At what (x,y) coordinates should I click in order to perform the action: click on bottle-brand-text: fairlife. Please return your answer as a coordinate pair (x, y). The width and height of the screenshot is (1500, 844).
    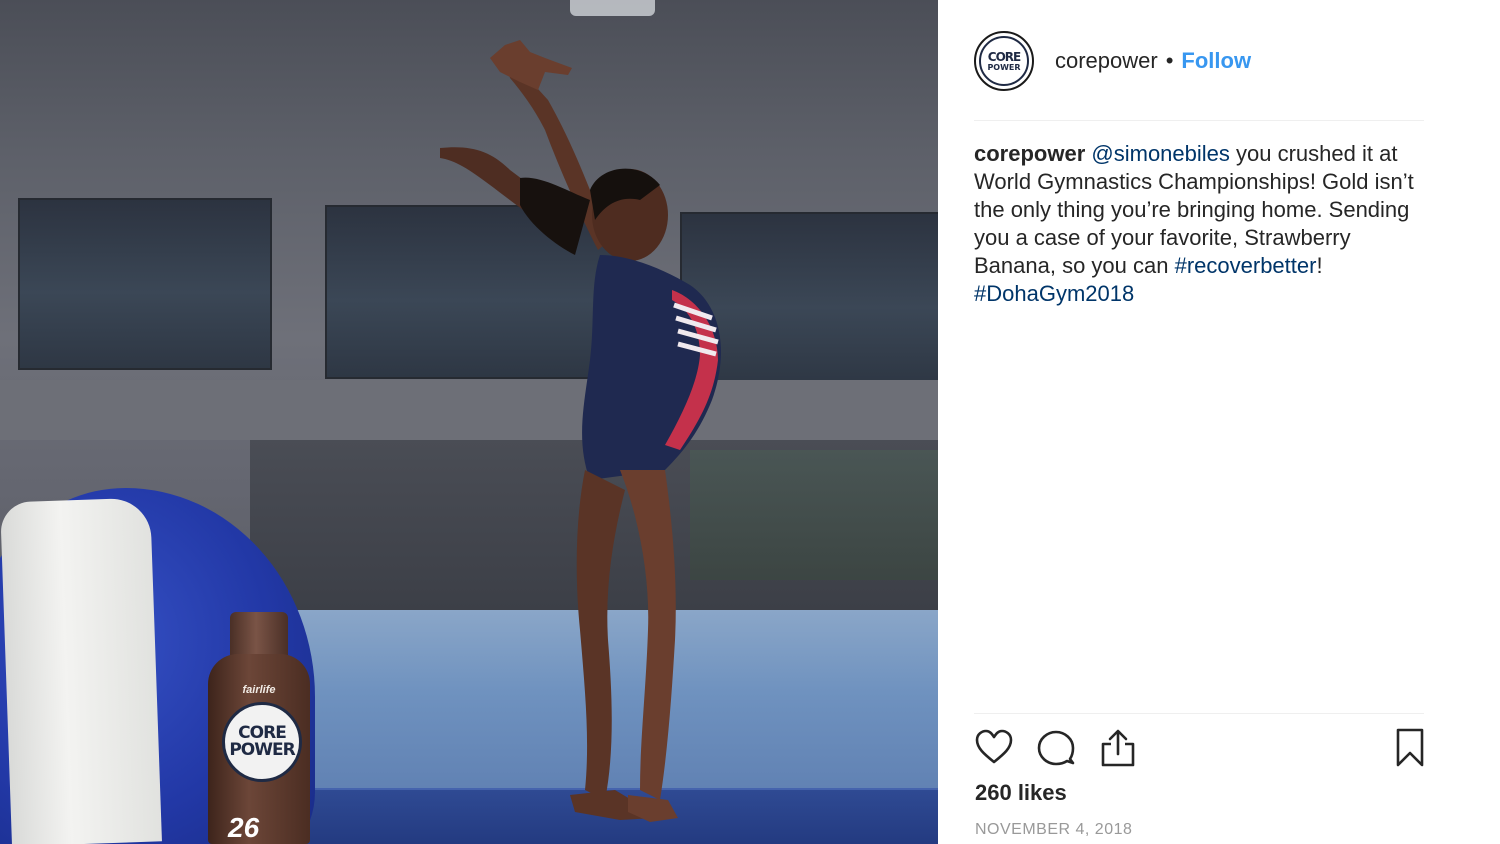
    Looking at the image, I should click on (259, 690).